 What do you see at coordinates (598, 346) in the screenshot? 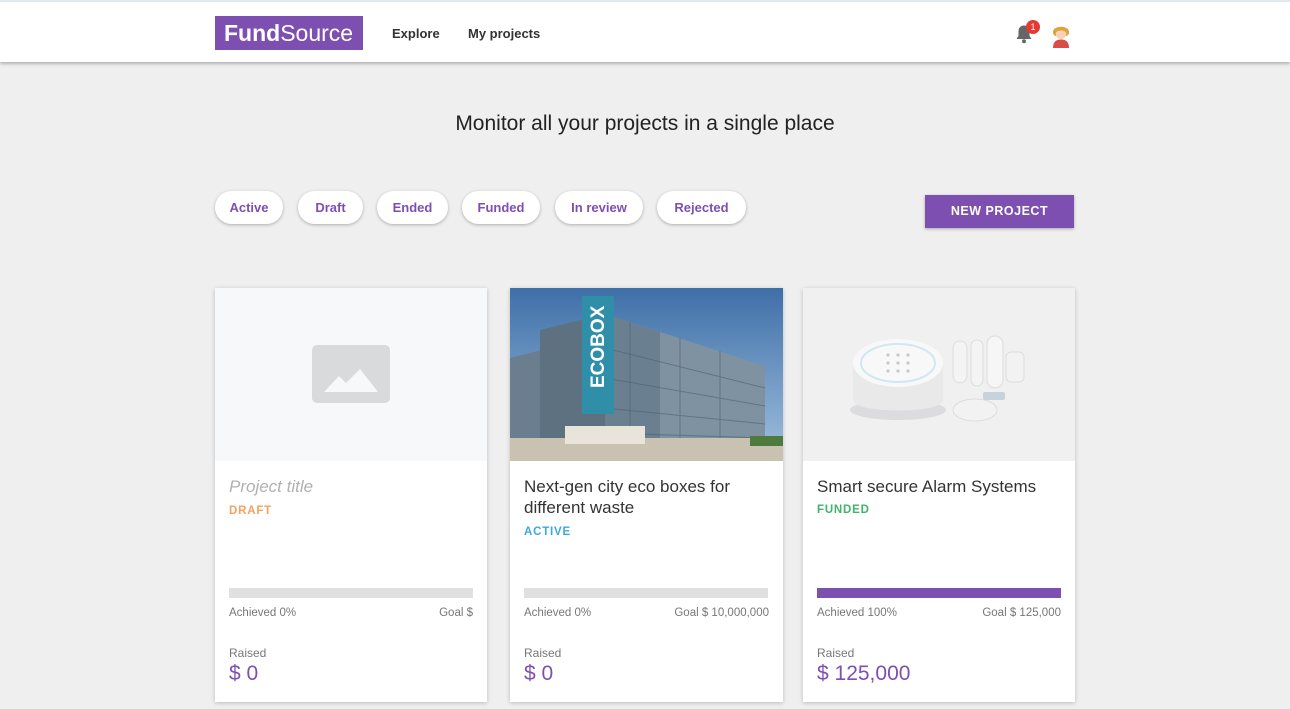
I see `svg-text: ECOBOX` at bounding box center [598, 346].